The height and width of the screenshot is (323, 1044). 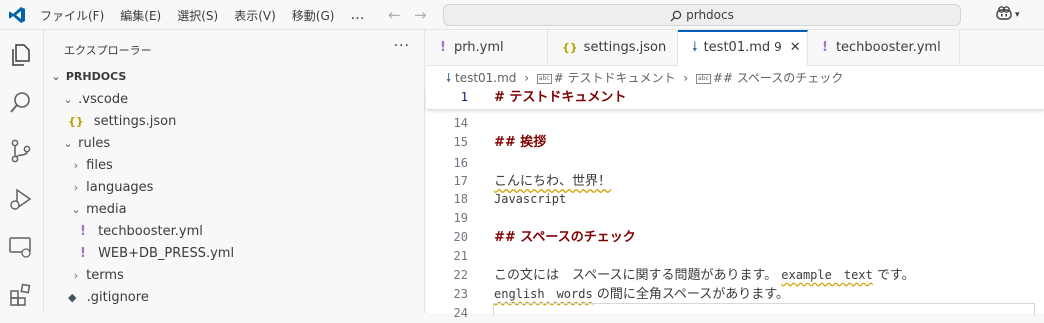 What do you see at coordinates (710, 15) in the screenshot?
I see `search-text: prhdocs` at bounding box center [710, 15].